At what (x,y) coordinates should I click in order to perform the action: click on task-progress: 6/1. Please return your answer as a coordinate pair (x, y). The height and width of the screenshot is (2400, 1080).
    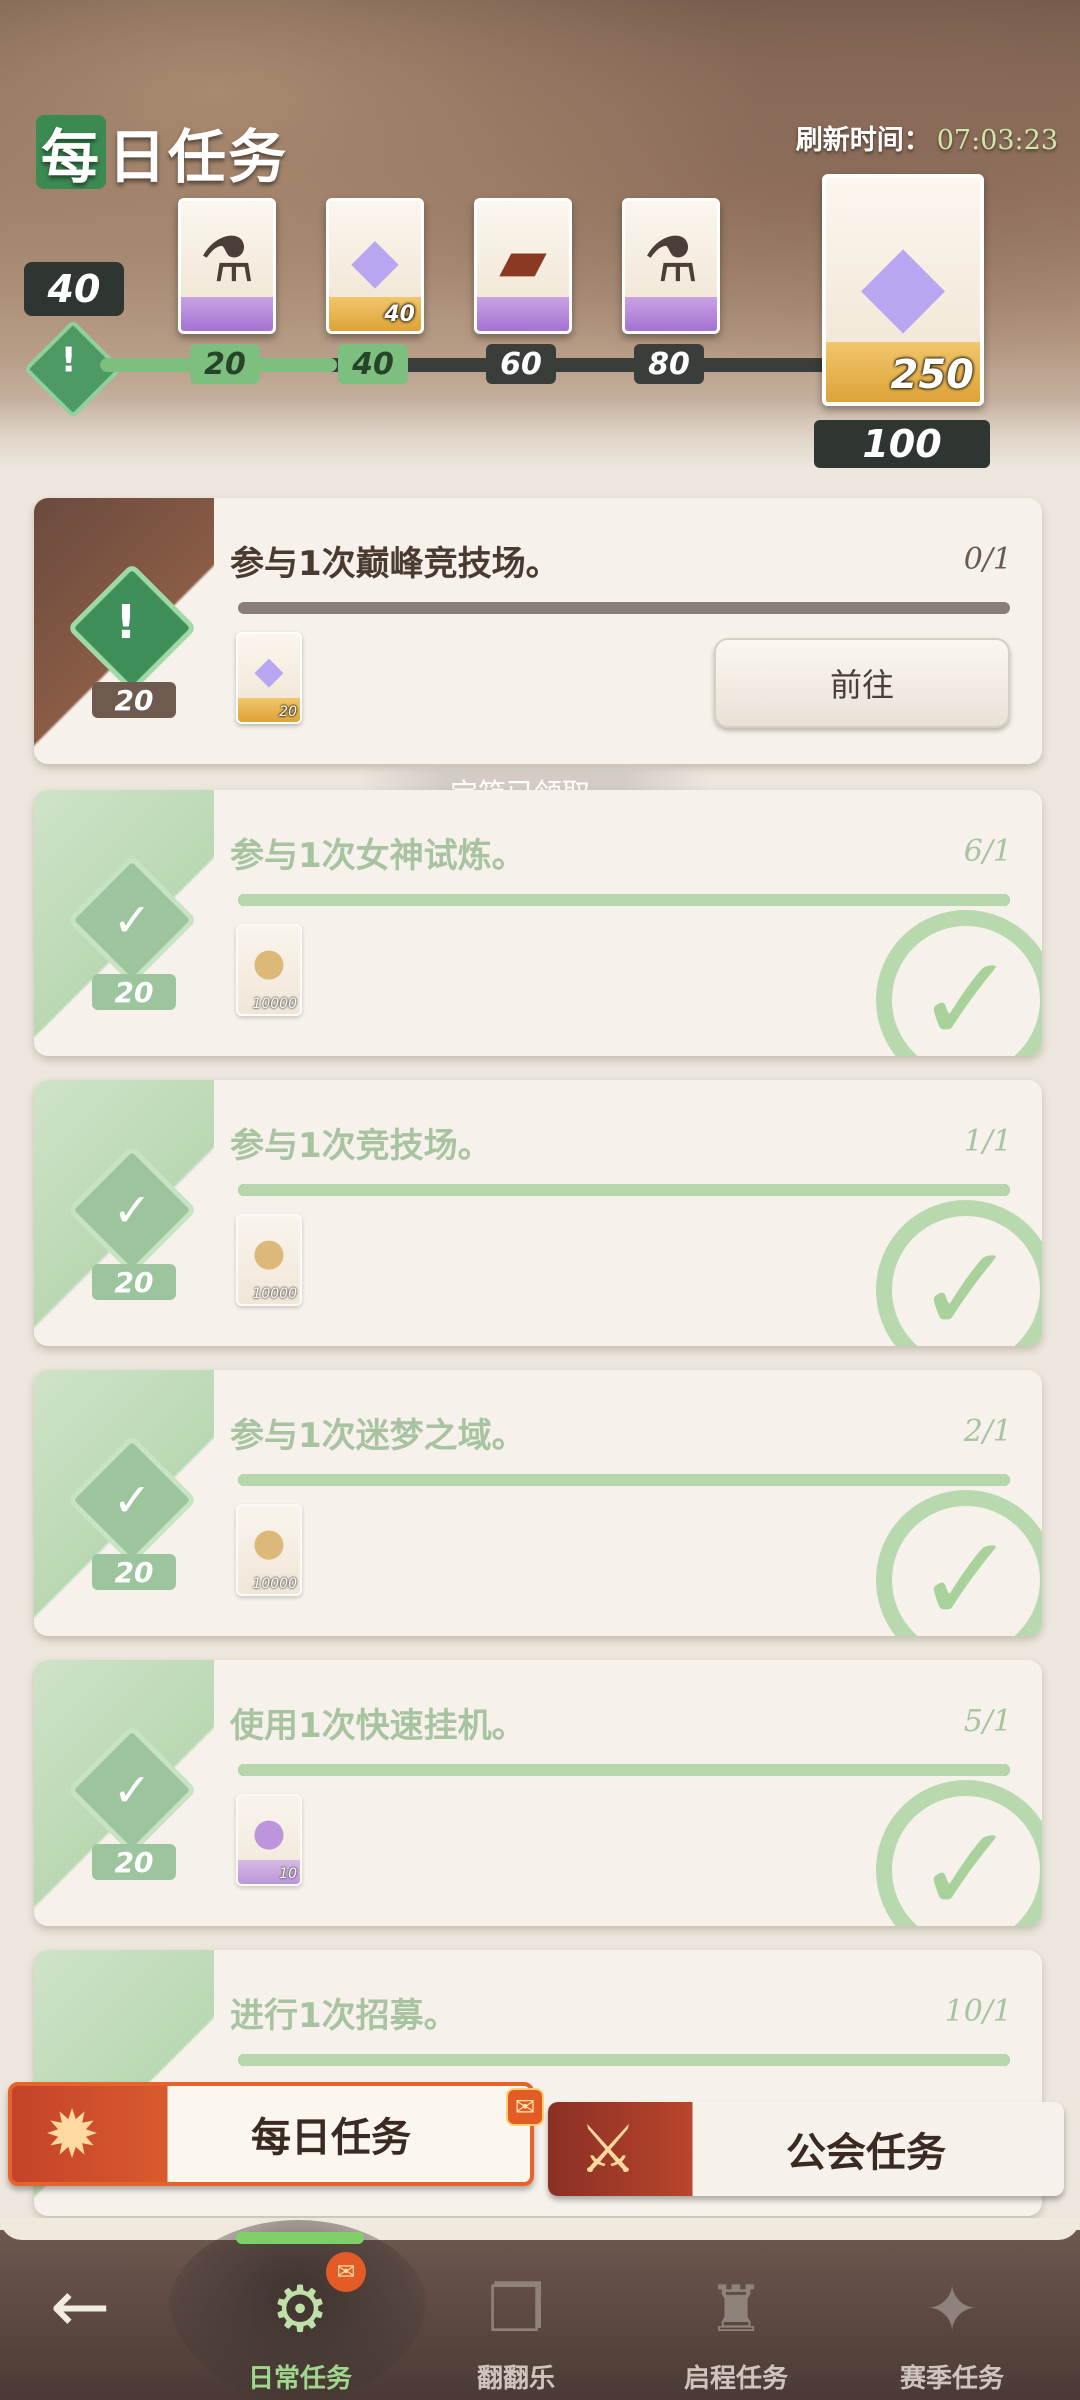
    Looking at the image, I should click on (987, 851).